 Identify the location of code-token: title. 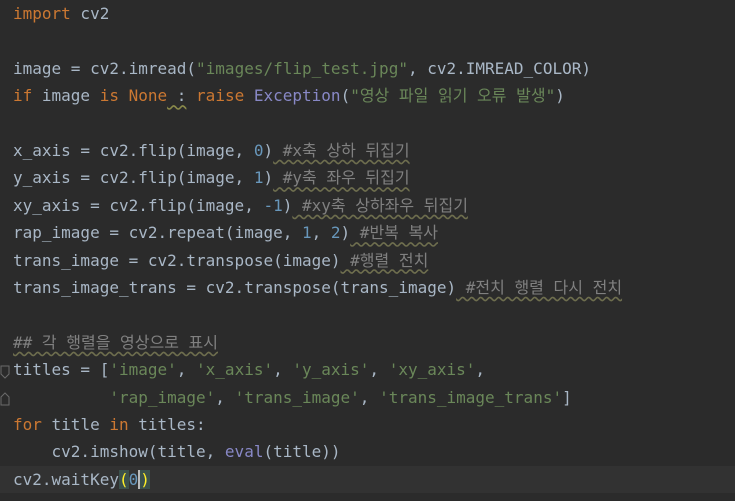
(75, 424).